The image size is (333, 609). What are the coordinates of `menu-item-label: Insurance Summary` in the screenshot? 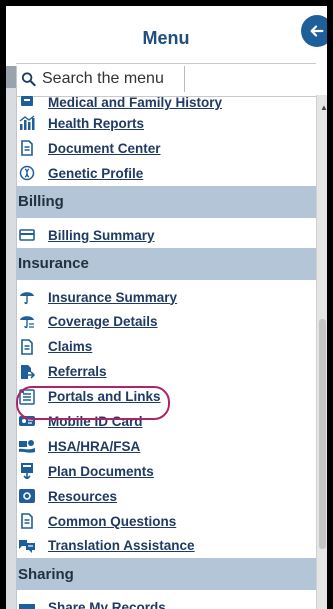 It's located at (113, 297).